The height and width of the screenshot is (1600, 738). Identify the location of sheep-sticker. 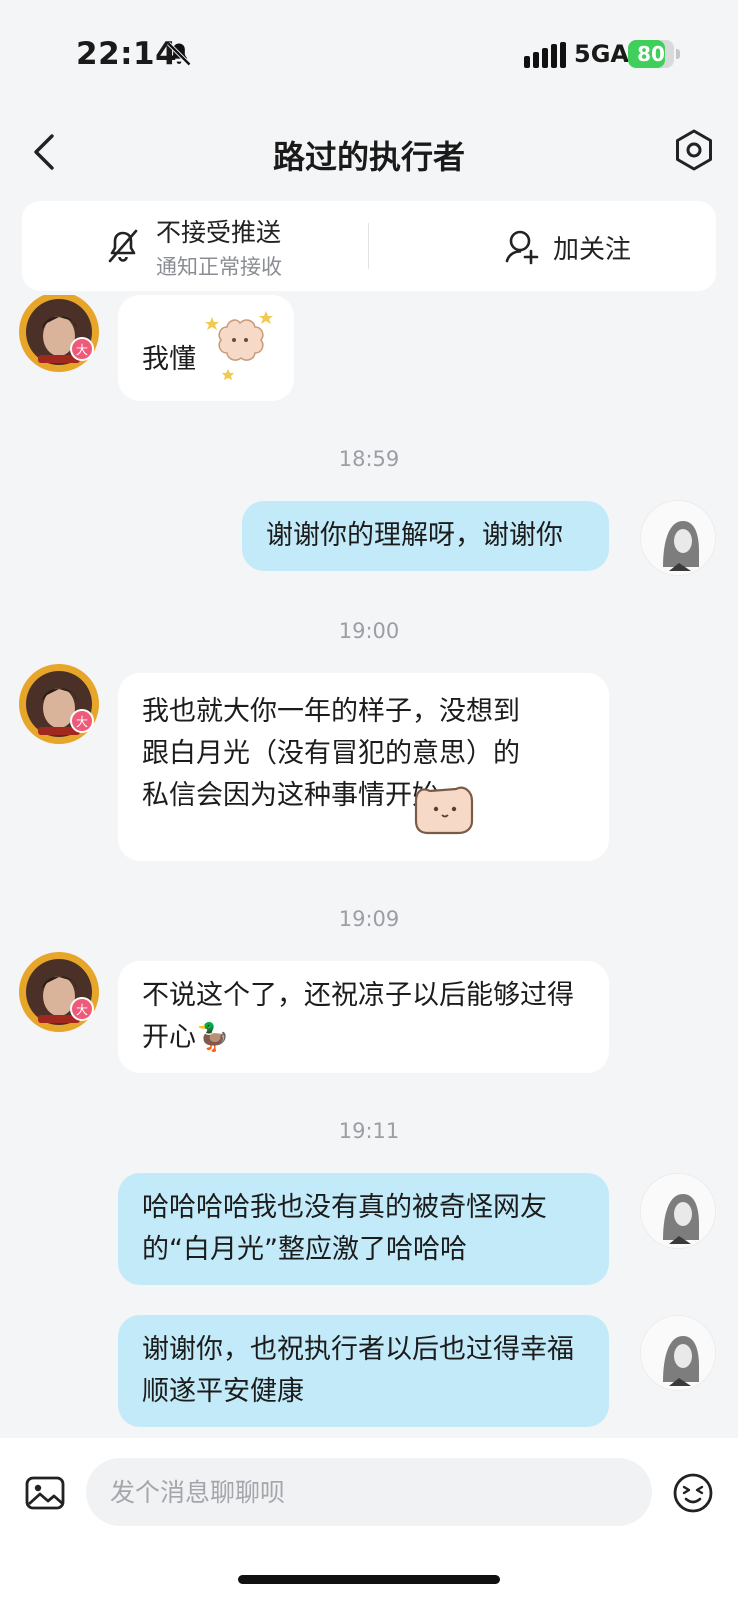
(239, 345).